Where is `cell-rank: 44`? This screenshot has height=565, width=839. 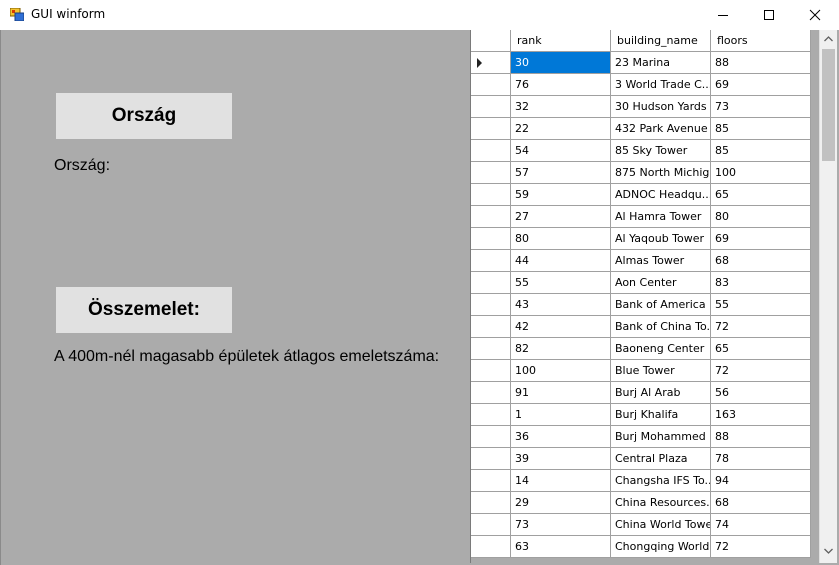 cell-rank: 44 is located at coordinates (561, 261).